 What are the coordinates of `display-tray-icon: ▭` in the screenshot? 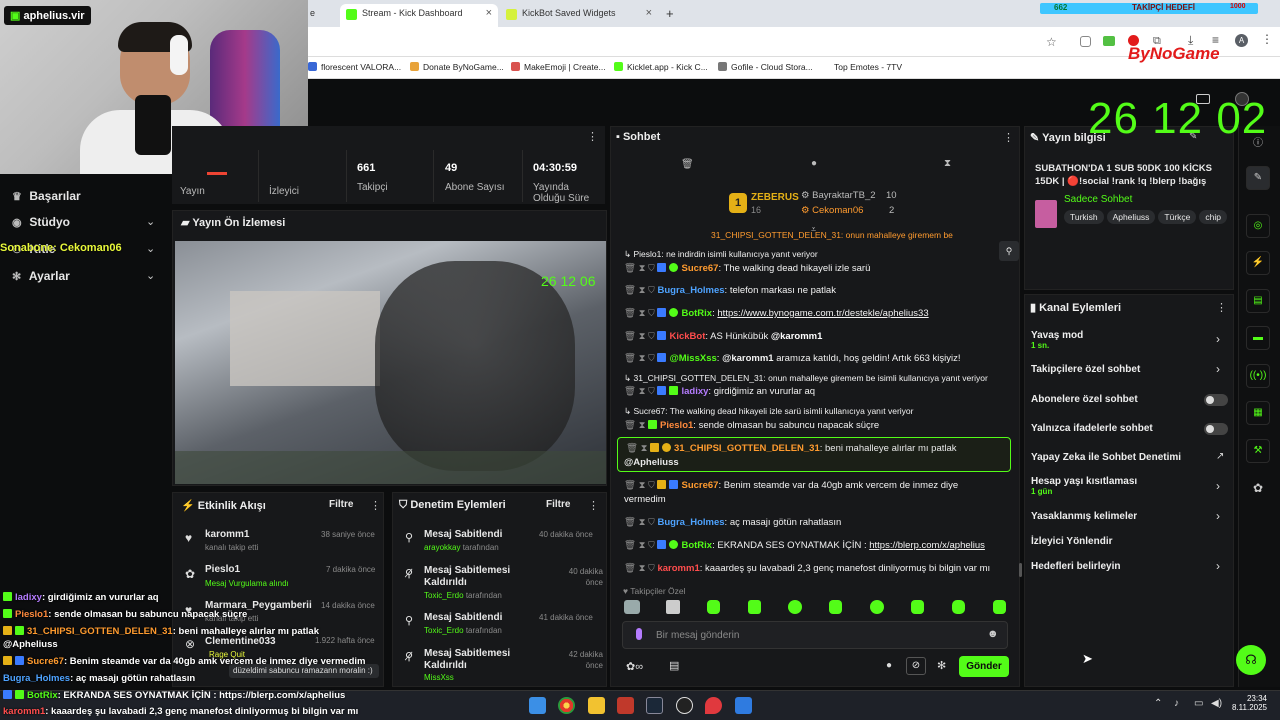 It's located at (1198, 703).